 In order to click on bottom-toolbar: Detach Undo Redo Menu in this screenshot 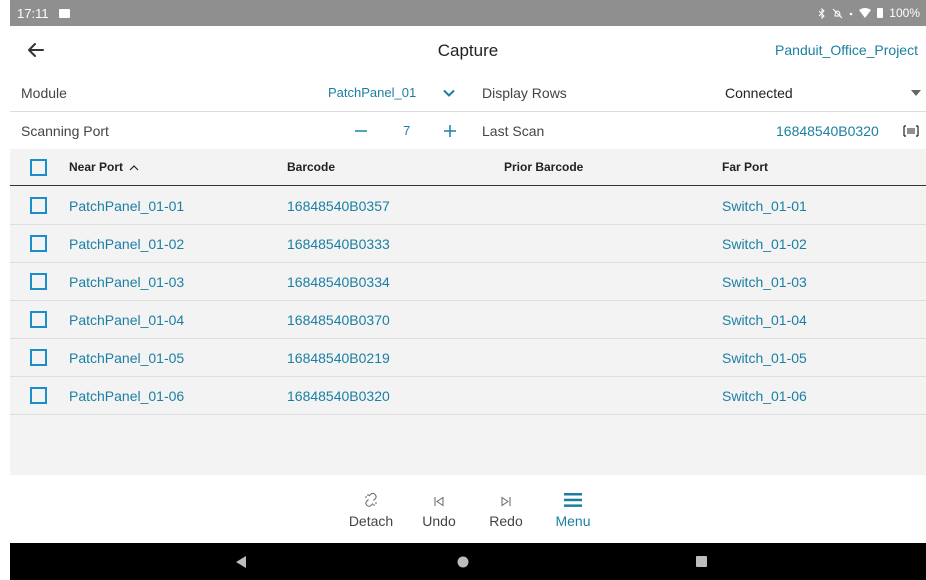, I will do `click(468, 509)`.